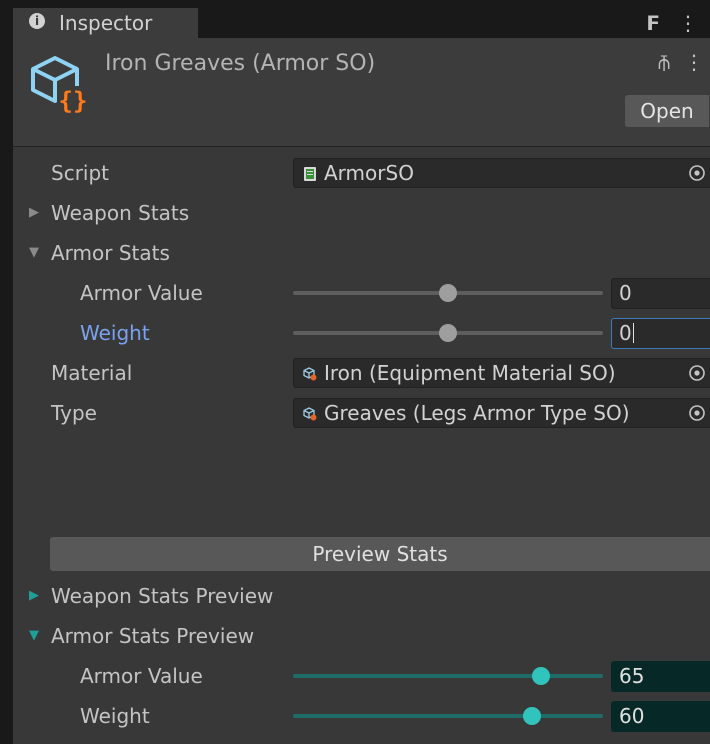 The width and height of the screenshot is (710, 744). Describe the element at coordinates (477, 413) in the screenshot. I see `type-value: Greaves (Legs Armor Type SO)` at that location.